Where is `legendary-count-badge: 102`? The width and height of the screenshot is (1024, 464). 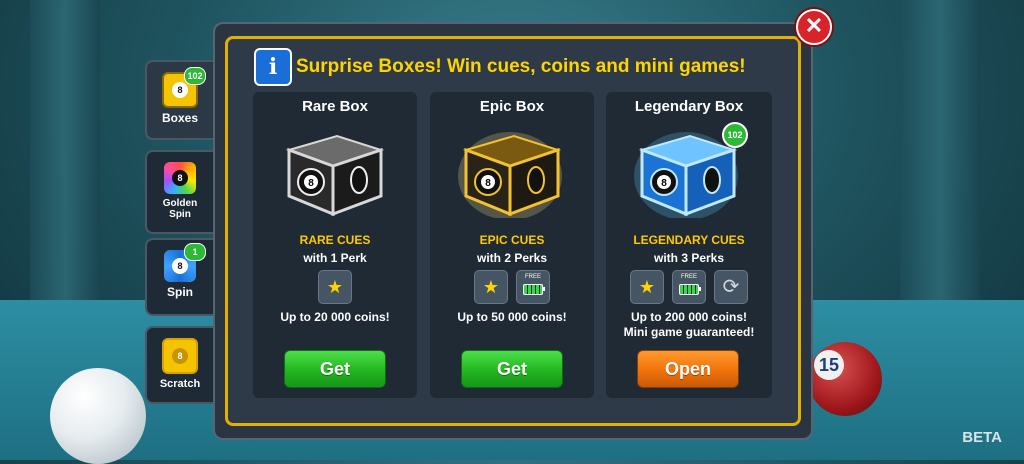 legendary-count-badge: 102 is located at coordinates (735, 135).